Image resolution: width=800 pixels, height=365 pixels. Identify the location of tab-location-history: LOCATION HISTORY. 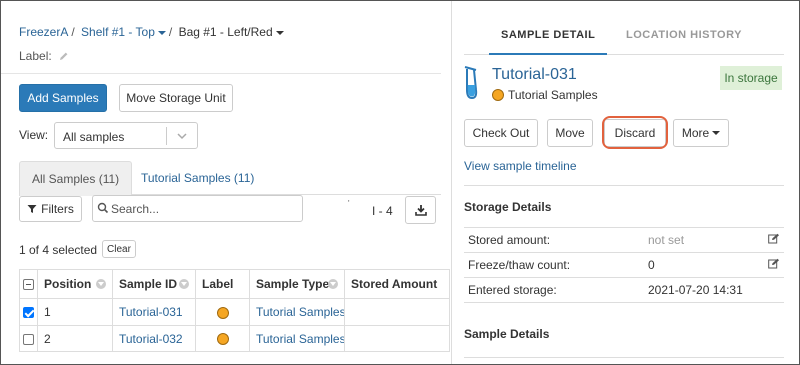
(684, 35).